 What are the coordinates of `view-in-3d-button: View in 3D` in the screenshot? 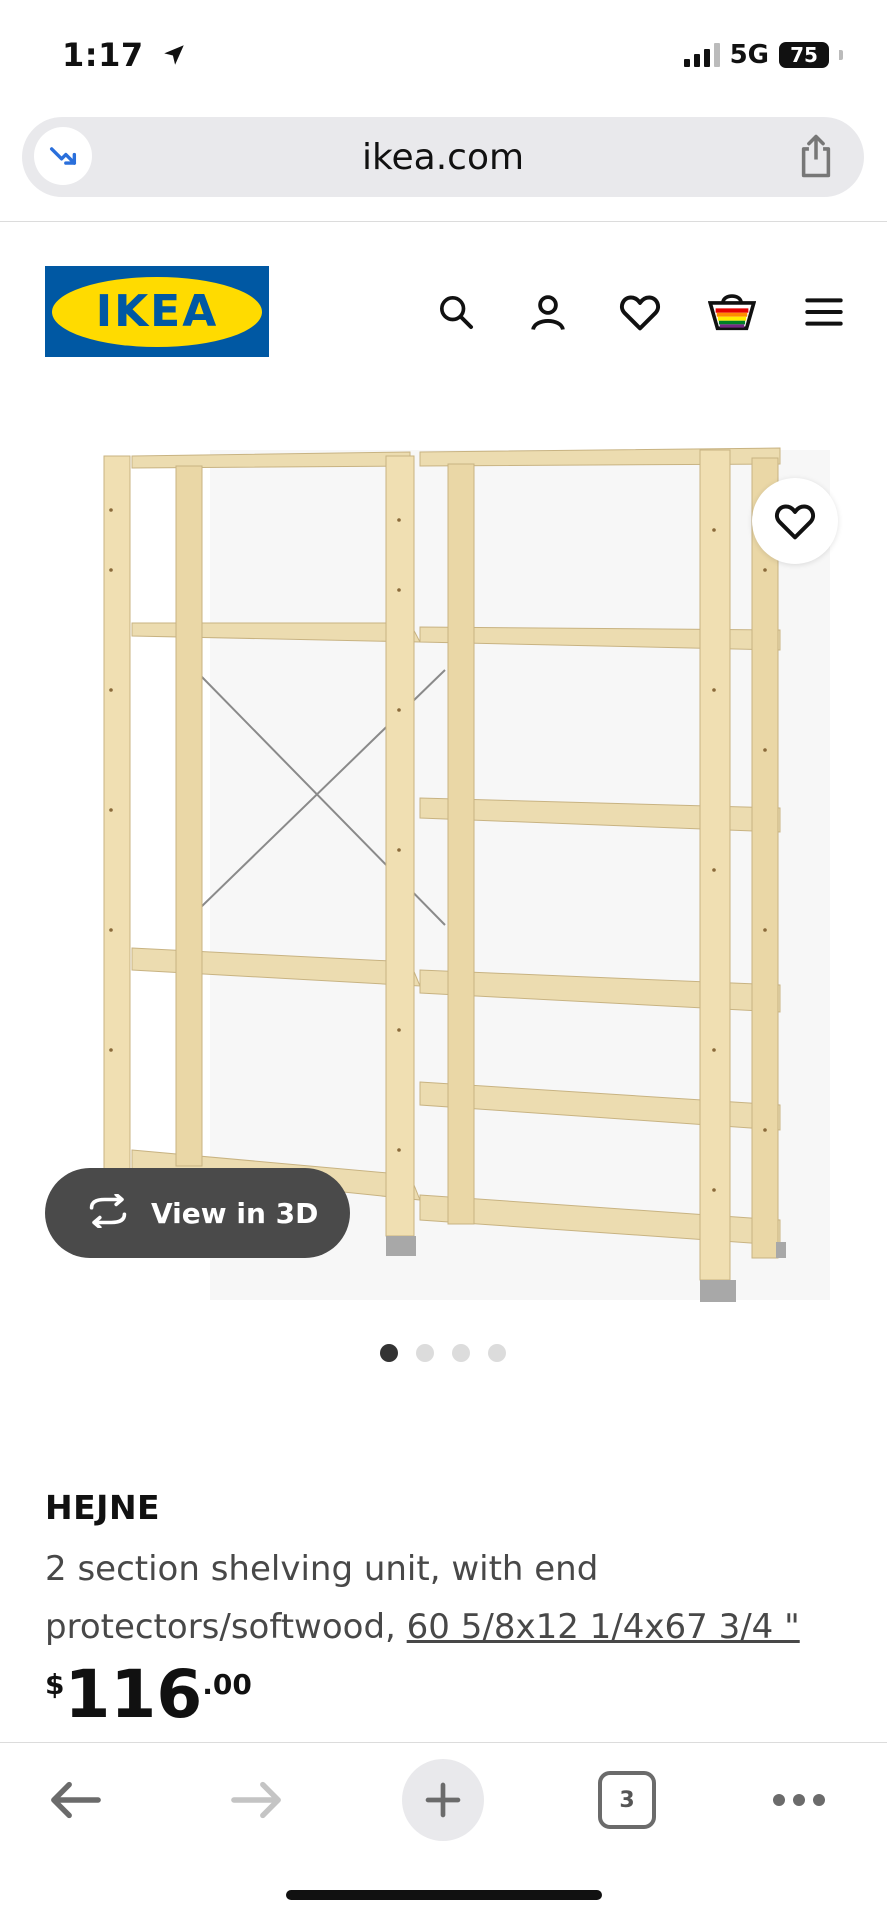 It's located at (197, 1213).